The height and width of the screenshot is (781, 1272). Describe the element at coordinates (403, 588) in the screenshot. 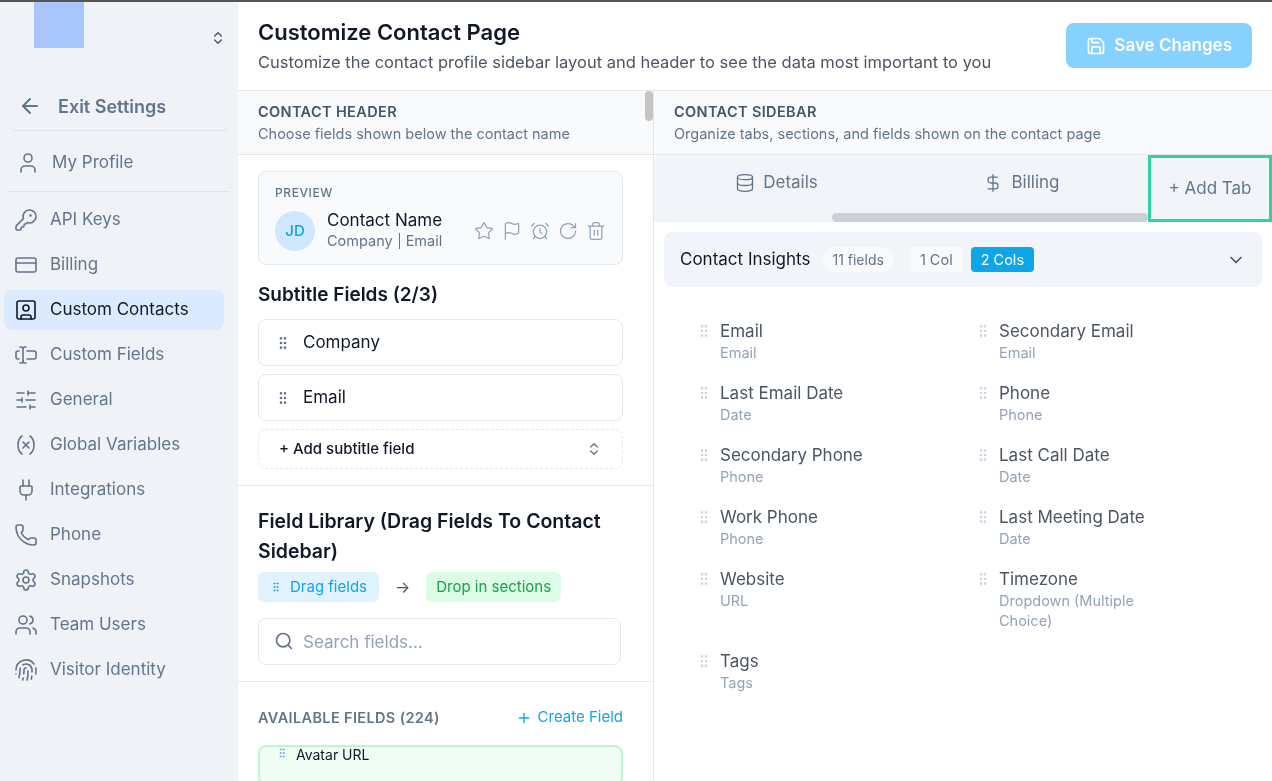

I see `arrow-glyph: →` at that location.